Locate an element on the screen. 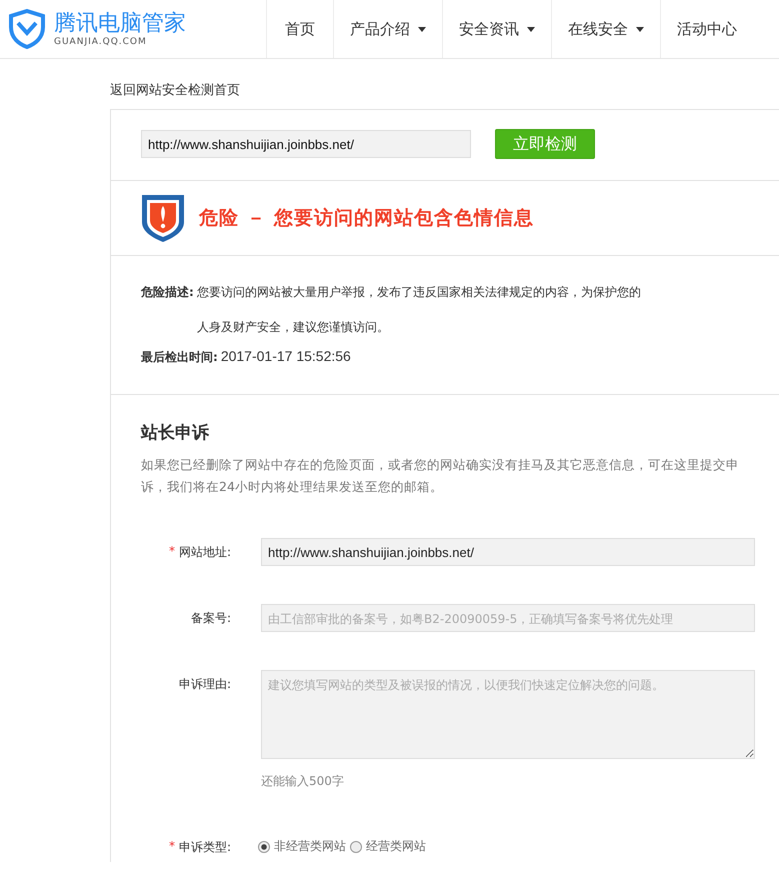 This screenshot has height=874, width=779. description-label: 危险描述: is located at coordinates (167, 292).